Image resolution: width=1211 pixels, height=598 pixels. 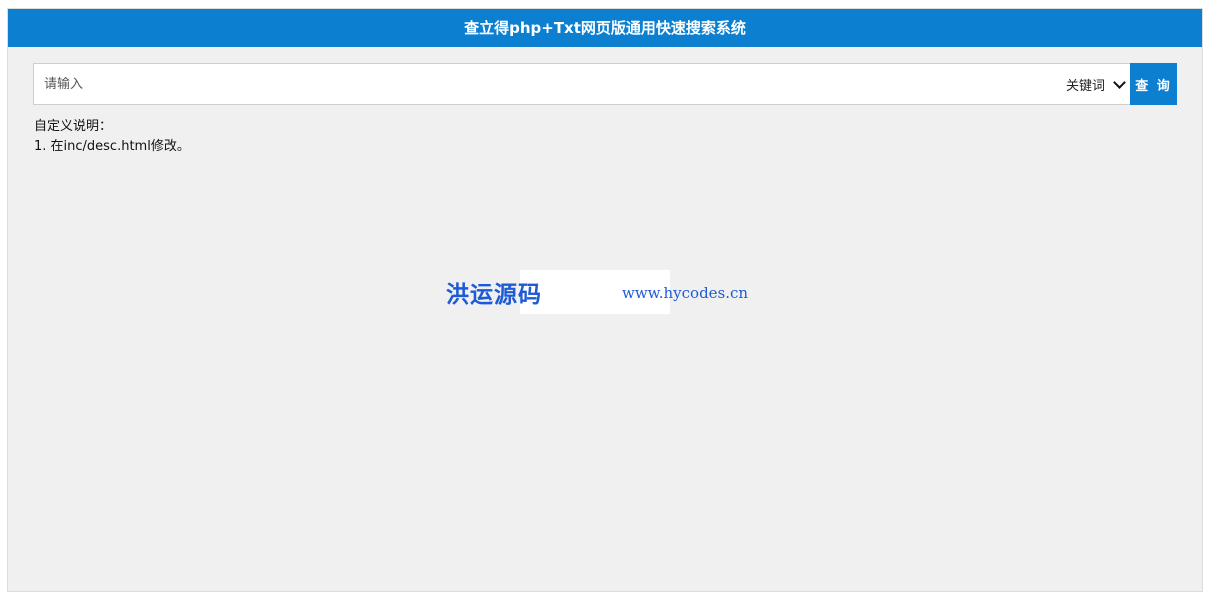 What do you see at coordinates (601, 292) in the screenshot?
I see `watermark: 洪运源码 www.hycodes.cn` at bounding box center [601, 292].